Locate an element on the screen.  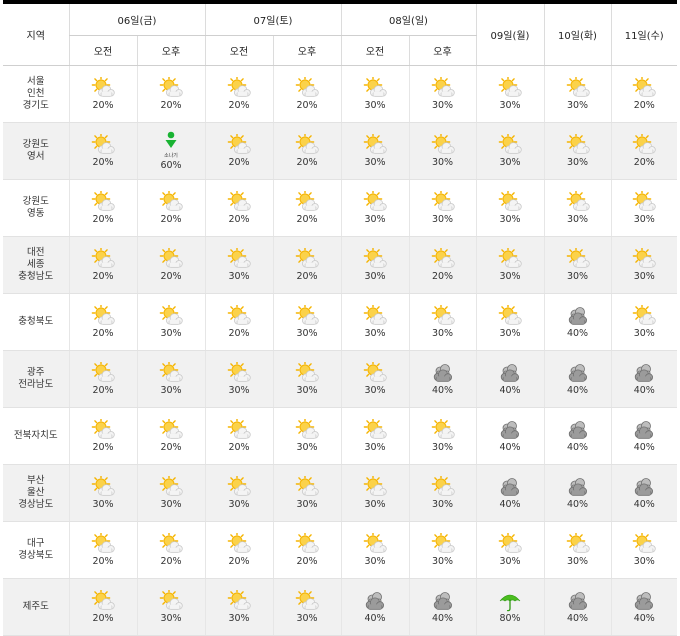
region-name-line: 대전 is located at coordinates (36, 252).